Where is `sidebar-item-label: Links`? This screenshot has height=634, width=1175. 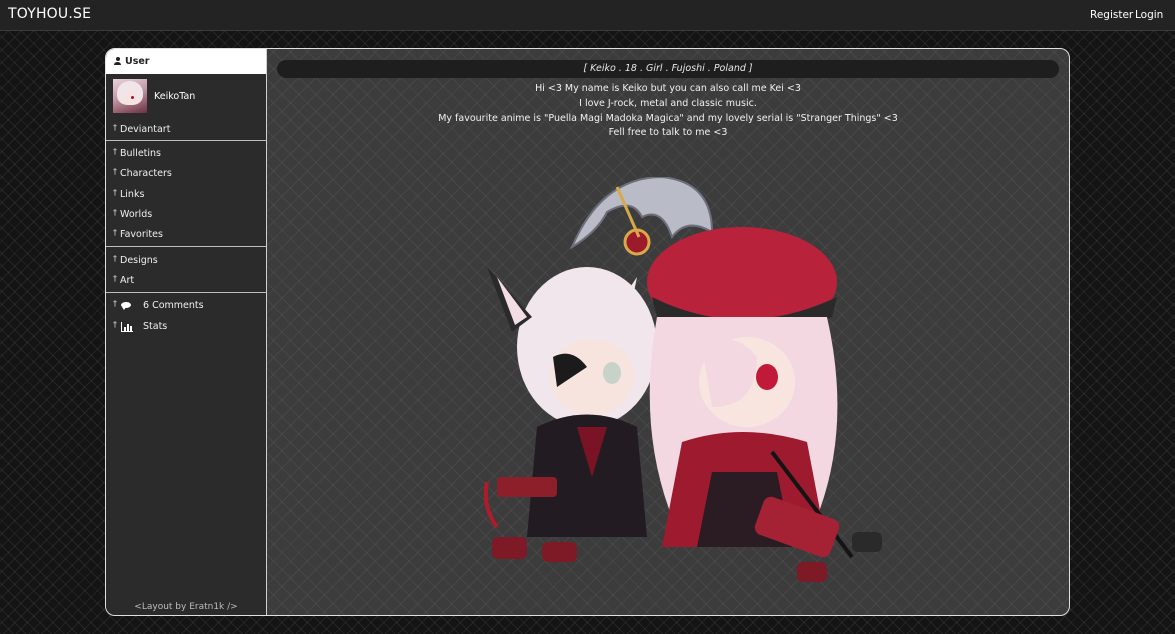
sidebar-item-label: Links is located at coordinates (132, 194).